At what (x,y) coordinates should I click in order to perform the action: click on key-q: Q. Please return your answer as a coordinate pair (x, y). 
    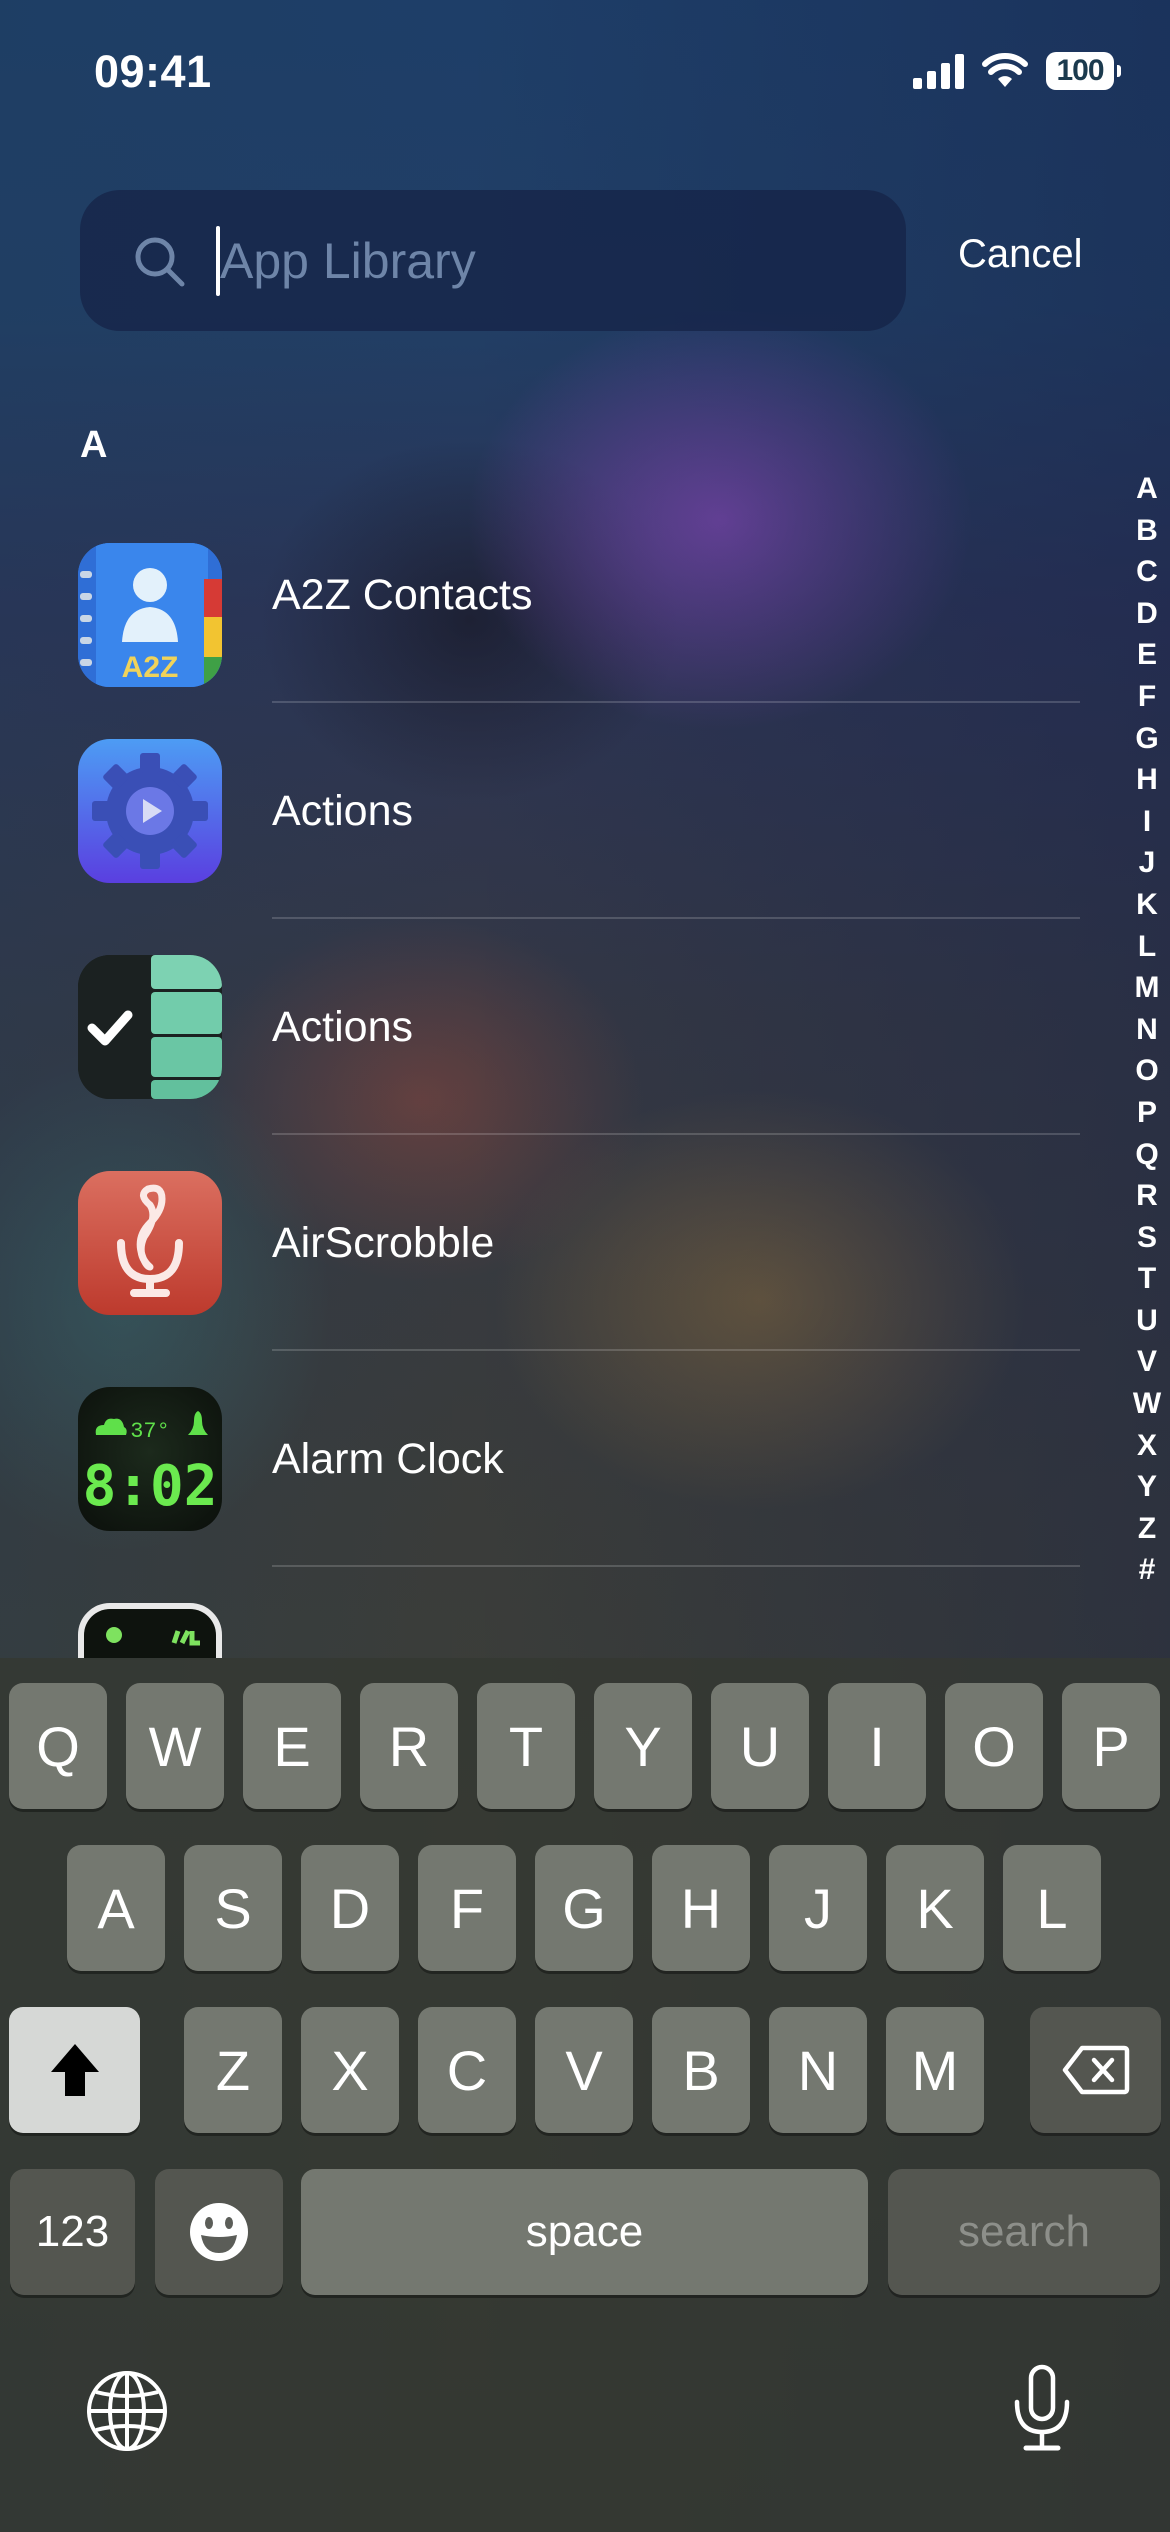
    Looking at the image, I should click on (58, 1746).